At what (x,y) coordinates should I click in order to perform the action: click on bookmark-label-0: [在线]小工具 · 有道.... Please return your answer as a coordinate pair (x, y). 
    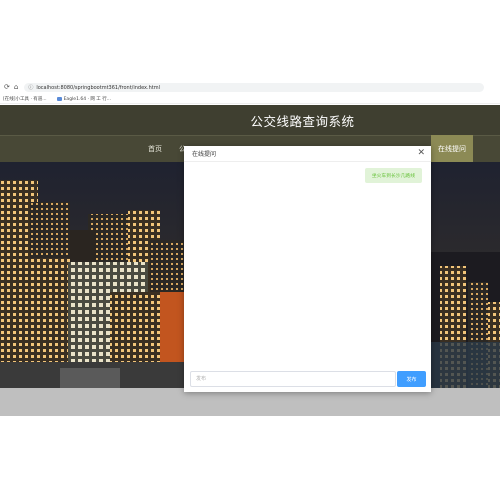
    Looking at the image, I should click on (25, 99).